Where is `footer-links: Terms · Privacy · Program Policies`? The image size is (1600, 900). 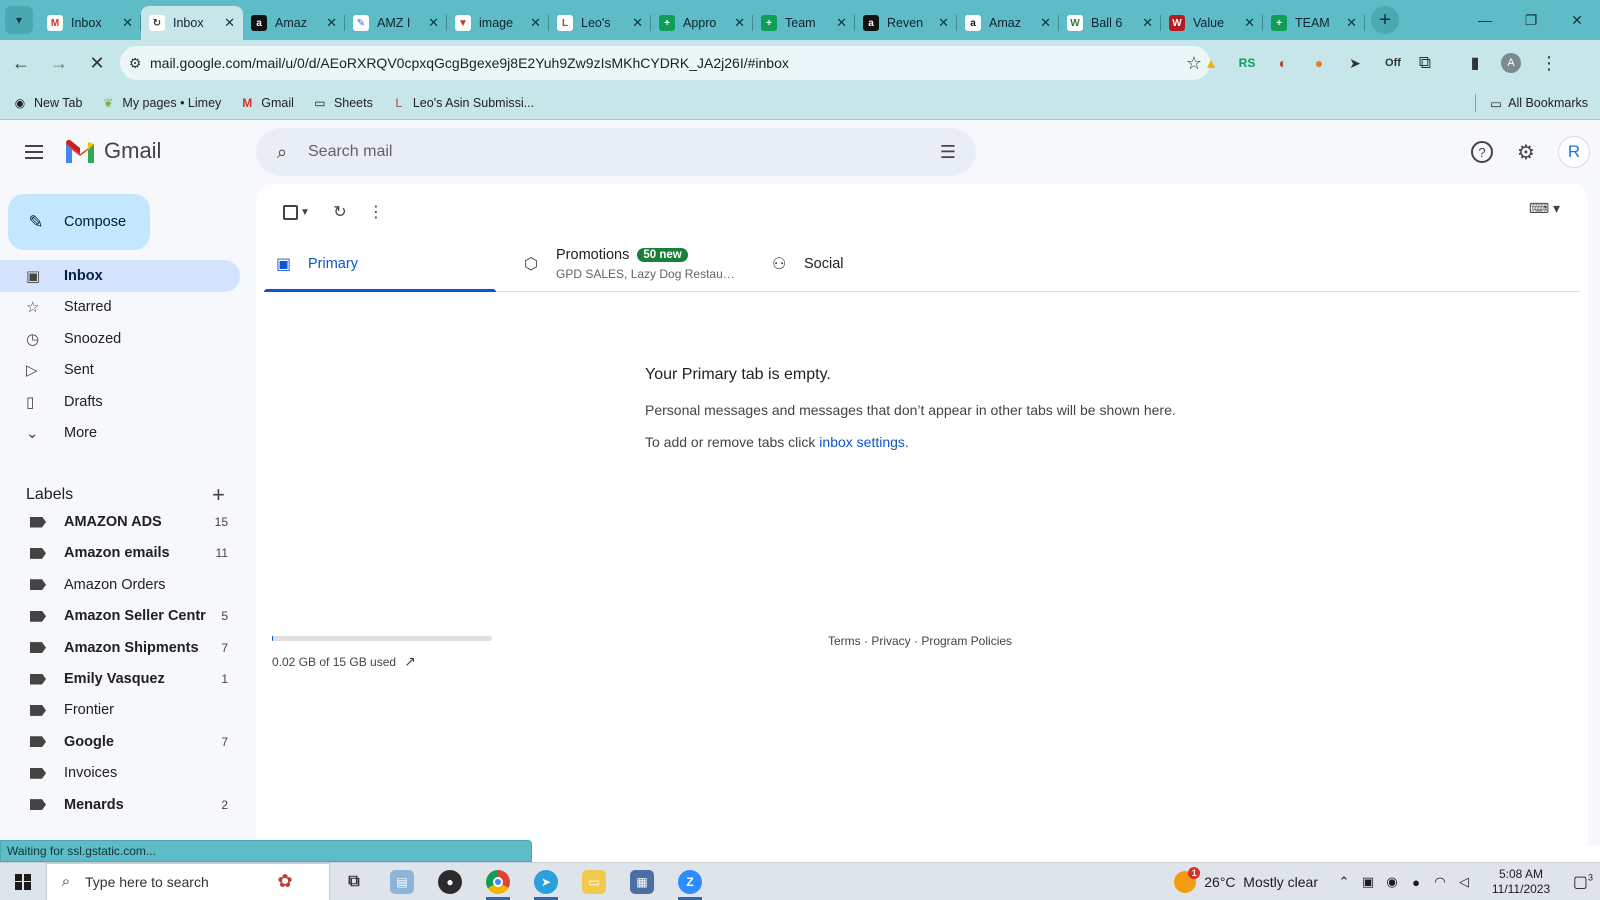
footer-links: Terms · Privacy · Program Policies is located at coordinates (920, 641).